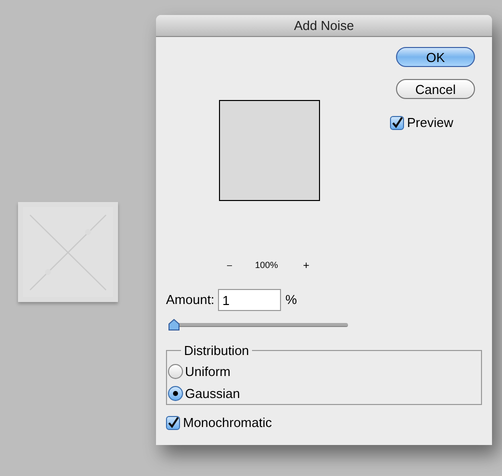  I want to click on radio-option: Uniform, so click(320, 371).